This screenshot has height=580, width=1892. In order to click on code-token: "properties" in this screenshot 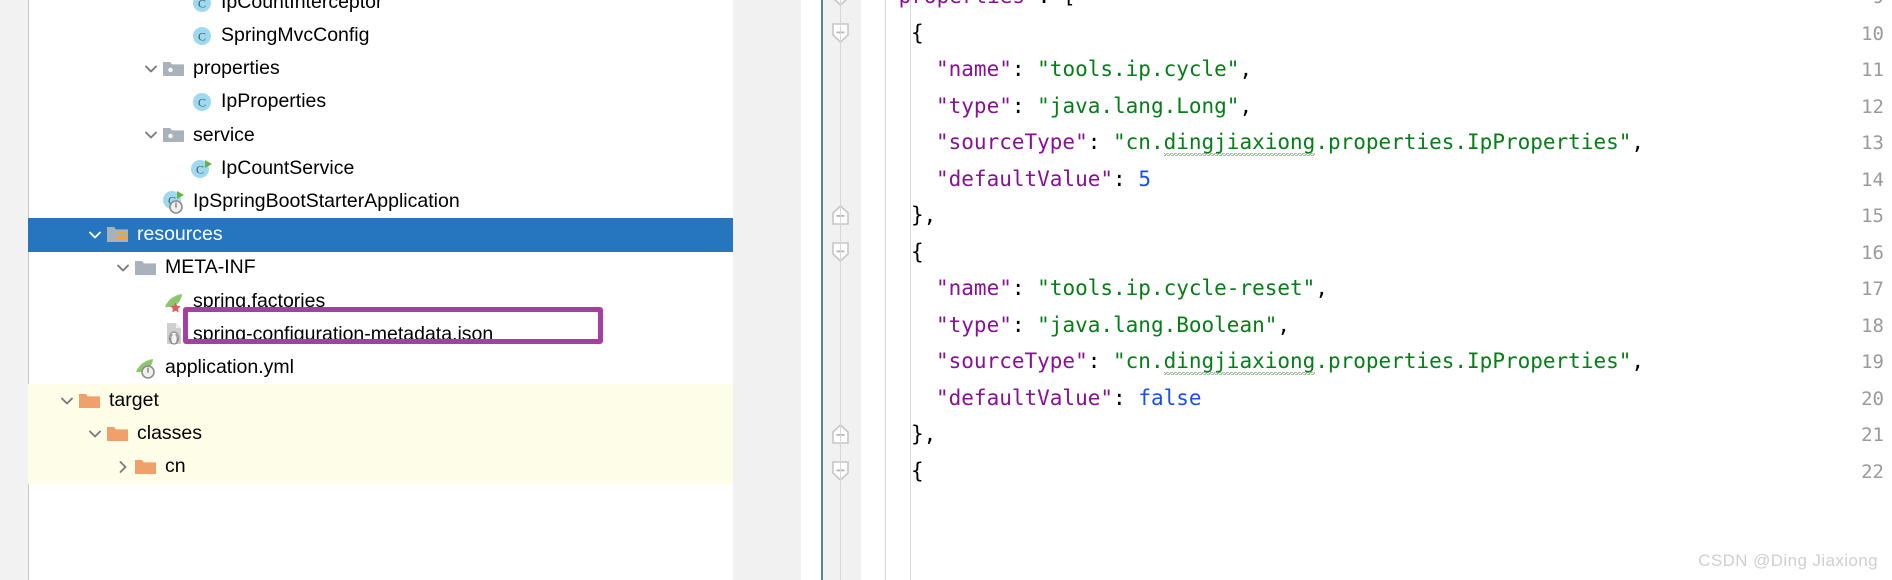, I will do `click(962, 4)`.